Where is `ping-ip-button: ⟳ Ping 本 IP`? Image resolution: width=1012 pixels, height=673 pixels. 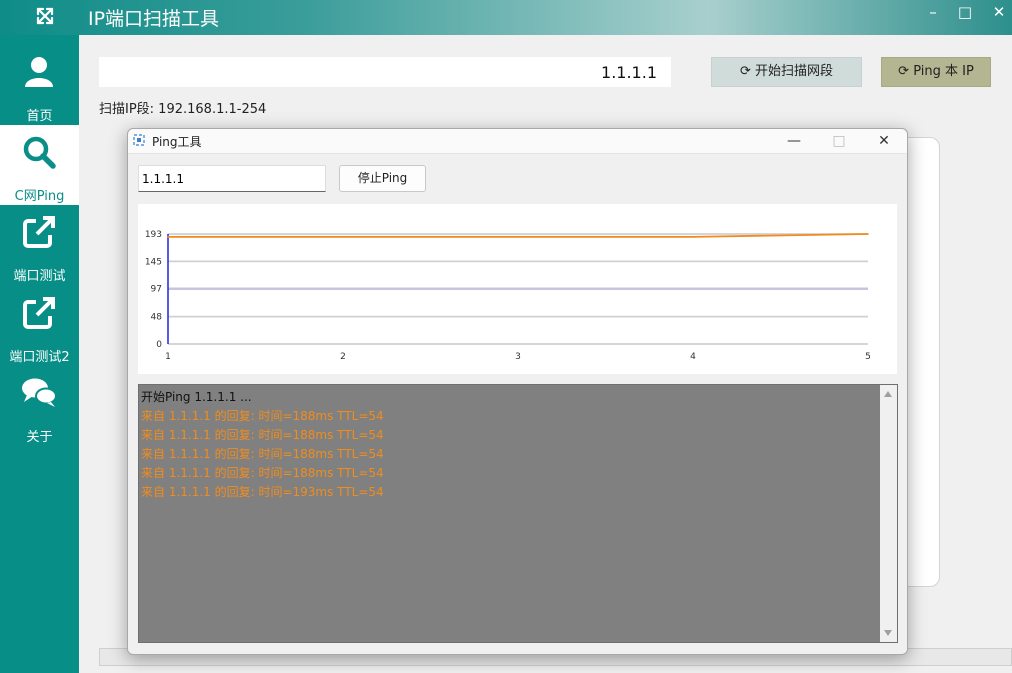 ping-ip-button: ⟳ Ping 本 IP is located at coordinates (936, 72).